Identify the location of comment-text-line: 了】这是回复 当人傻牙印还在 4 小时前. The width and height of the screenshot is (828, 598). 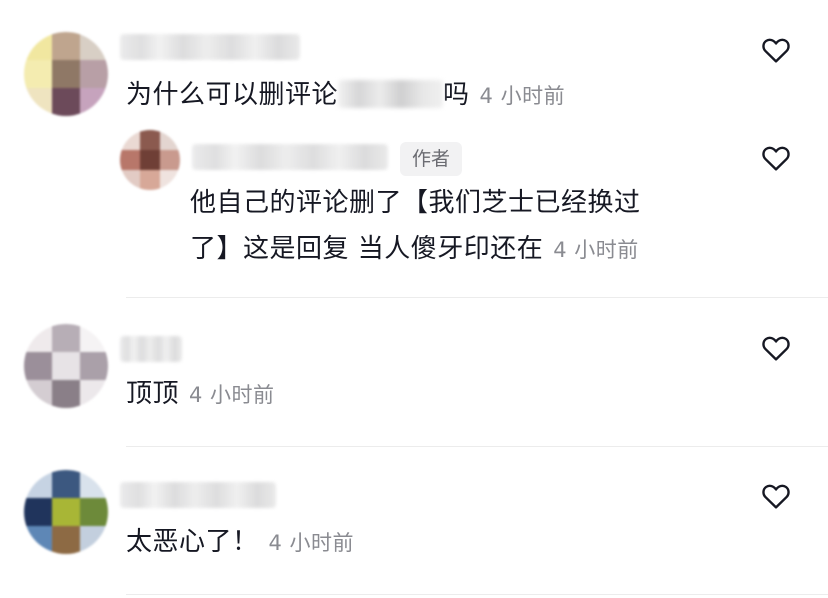
(415, 249).